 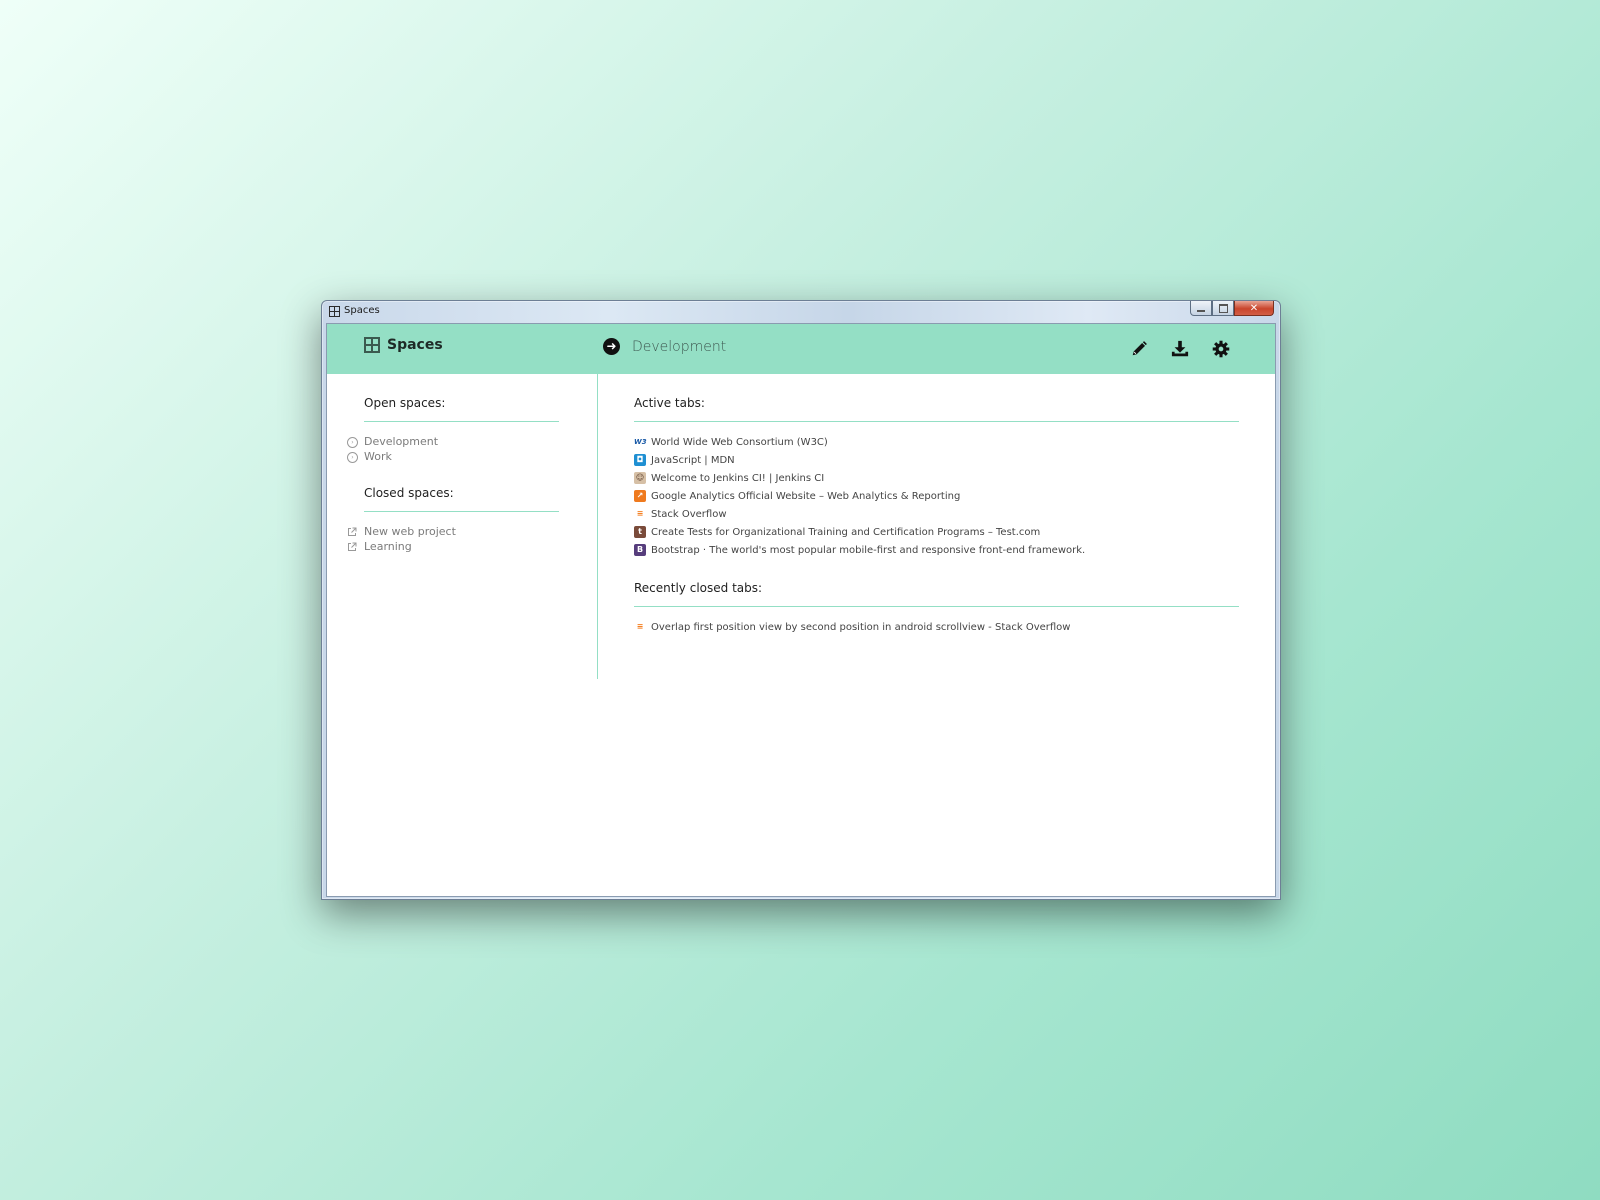 What do you see at coordinates (640, 478) in the screenshot?
I see `jenkins-favicon: ☺` at bounding box center [640, 478].